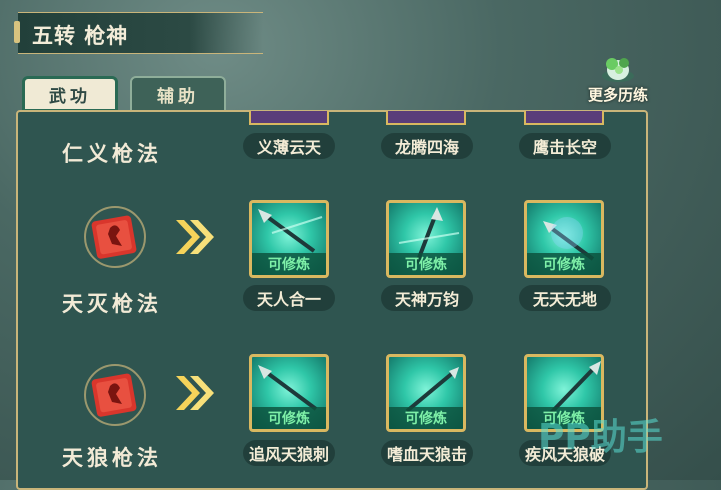  What do you see at coordinates (618, 66) in the screenshot?
I see `gem-icon` at bounding box center [618, 66].